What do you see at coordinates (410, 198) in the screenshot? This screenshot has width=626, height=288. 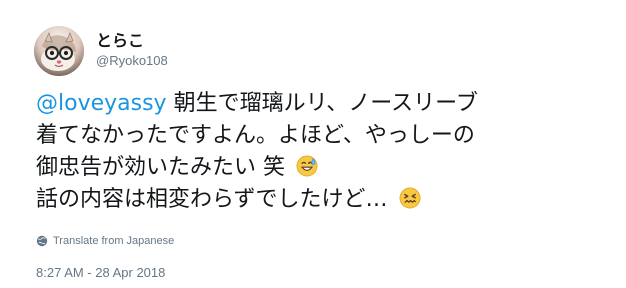 I see `confounded-face-icon` at bounding box center [410, 198].